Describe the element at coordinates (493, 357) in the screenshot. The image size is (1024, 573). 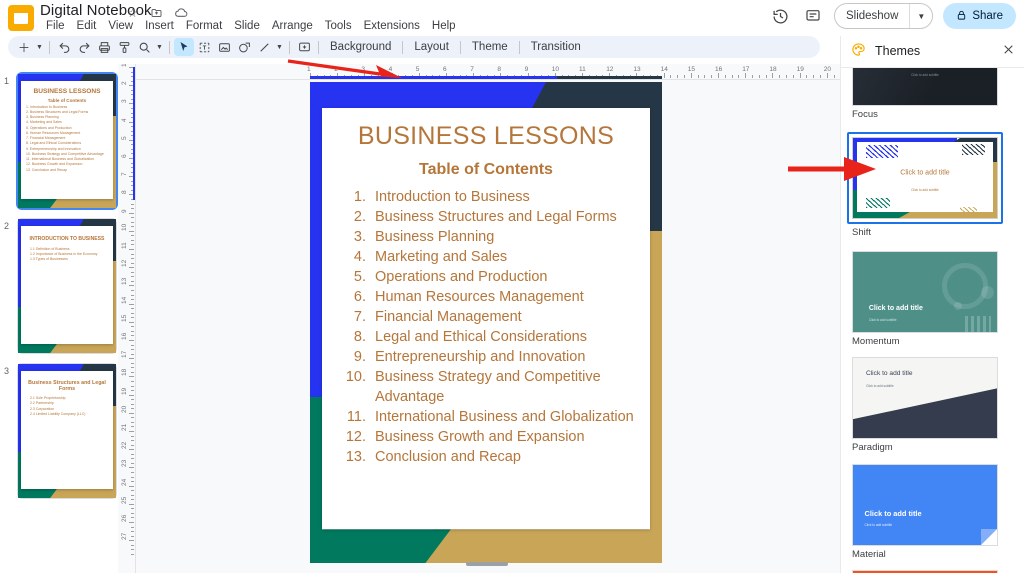
I see `toc-item: 9. Entrepreneurship and Innovation` at that location.